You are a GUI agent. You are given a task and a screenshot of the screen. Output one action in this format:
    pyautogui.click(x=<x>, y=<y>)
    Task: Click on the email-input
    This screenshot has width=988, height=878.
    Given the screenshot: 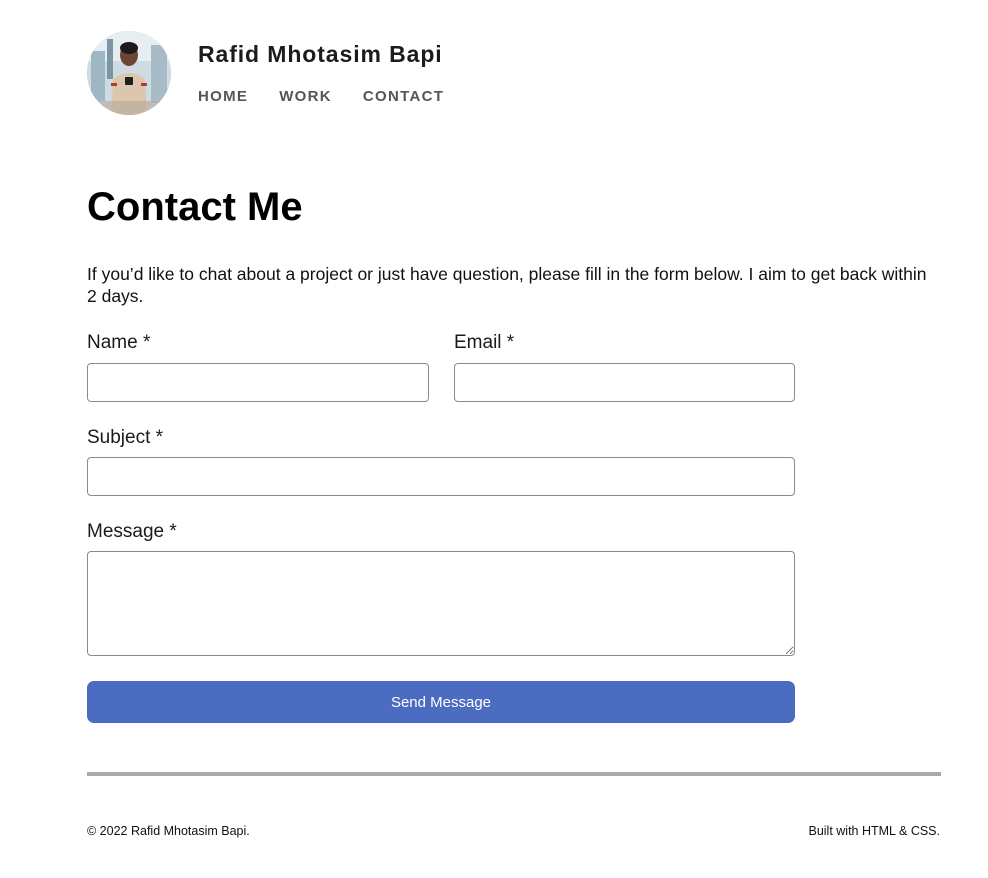 What is the action you would take?
    pyautogui.click(x=624, y=382)
    